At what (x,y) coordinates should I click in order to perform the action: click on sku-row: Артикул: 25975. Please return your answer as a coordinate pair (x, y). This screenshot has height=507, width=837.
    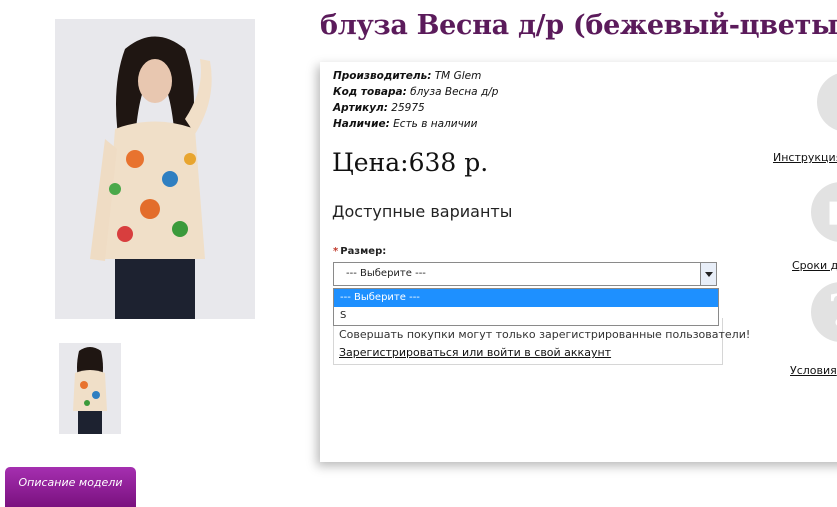
    Looking at the image, I should click on (415, 108).